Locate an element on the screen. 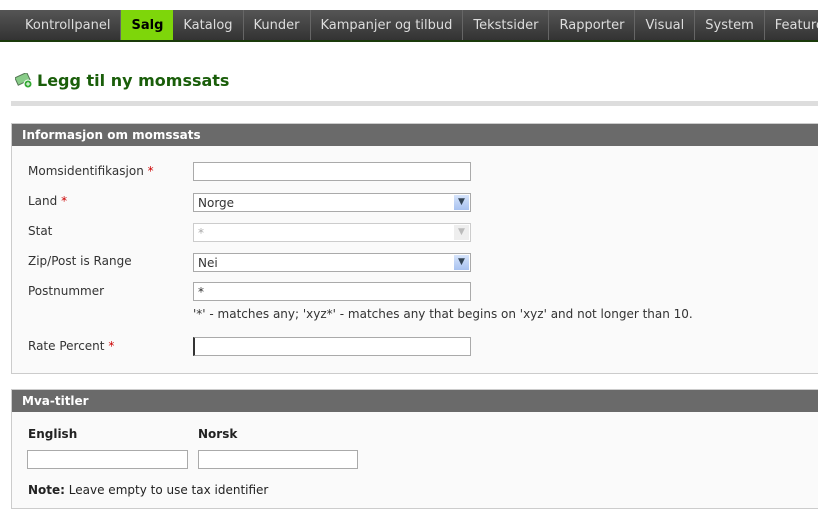 The height and width of the screenshot is (509, 818). nav-kunder: Kunder is located at coordinates (277, 25).